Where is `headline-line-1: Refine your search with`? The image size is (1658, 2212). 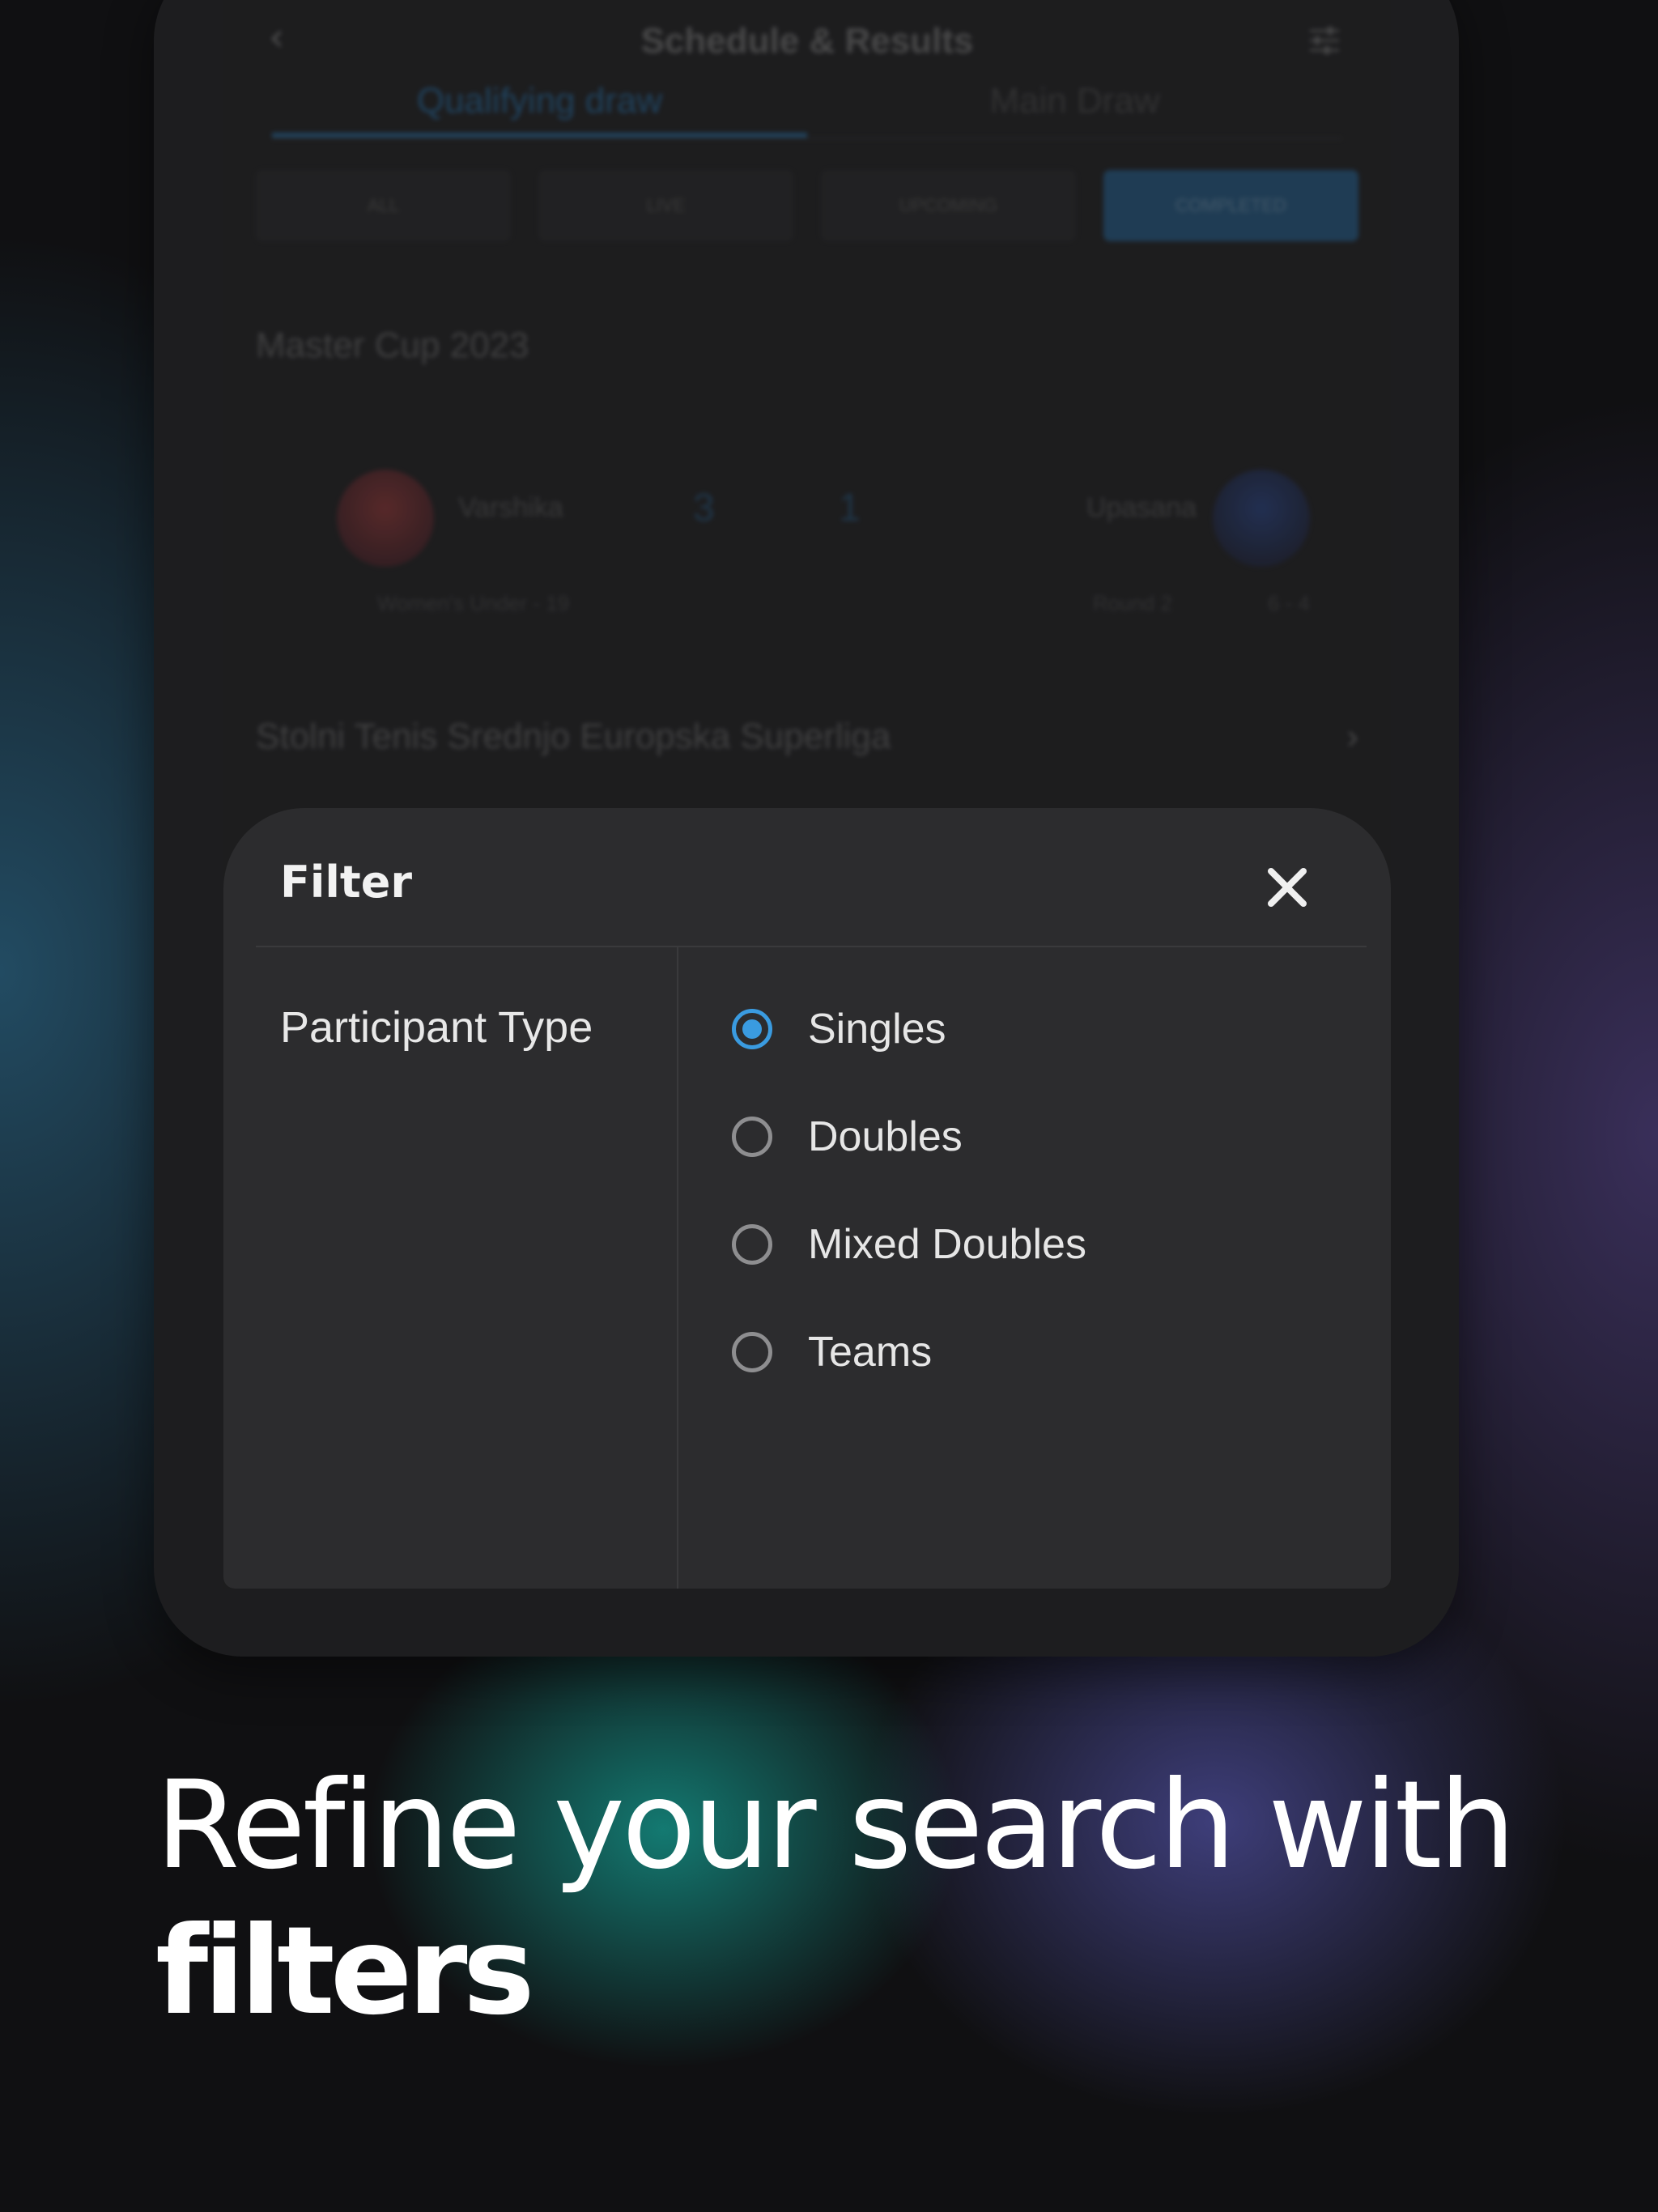
headline-line-1: Refine your search with is located at coordinates (835, 1826).